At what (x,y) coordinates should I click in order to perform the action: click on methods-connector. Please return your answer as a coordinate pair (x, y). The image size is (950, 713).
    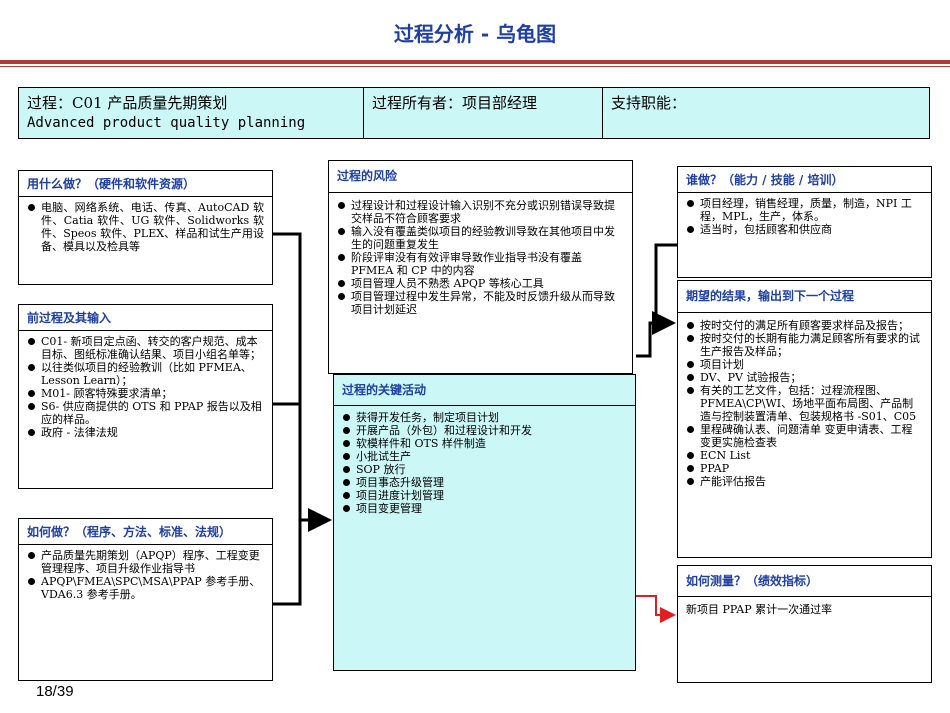
    Looking at the image, I should click on (287, 563).